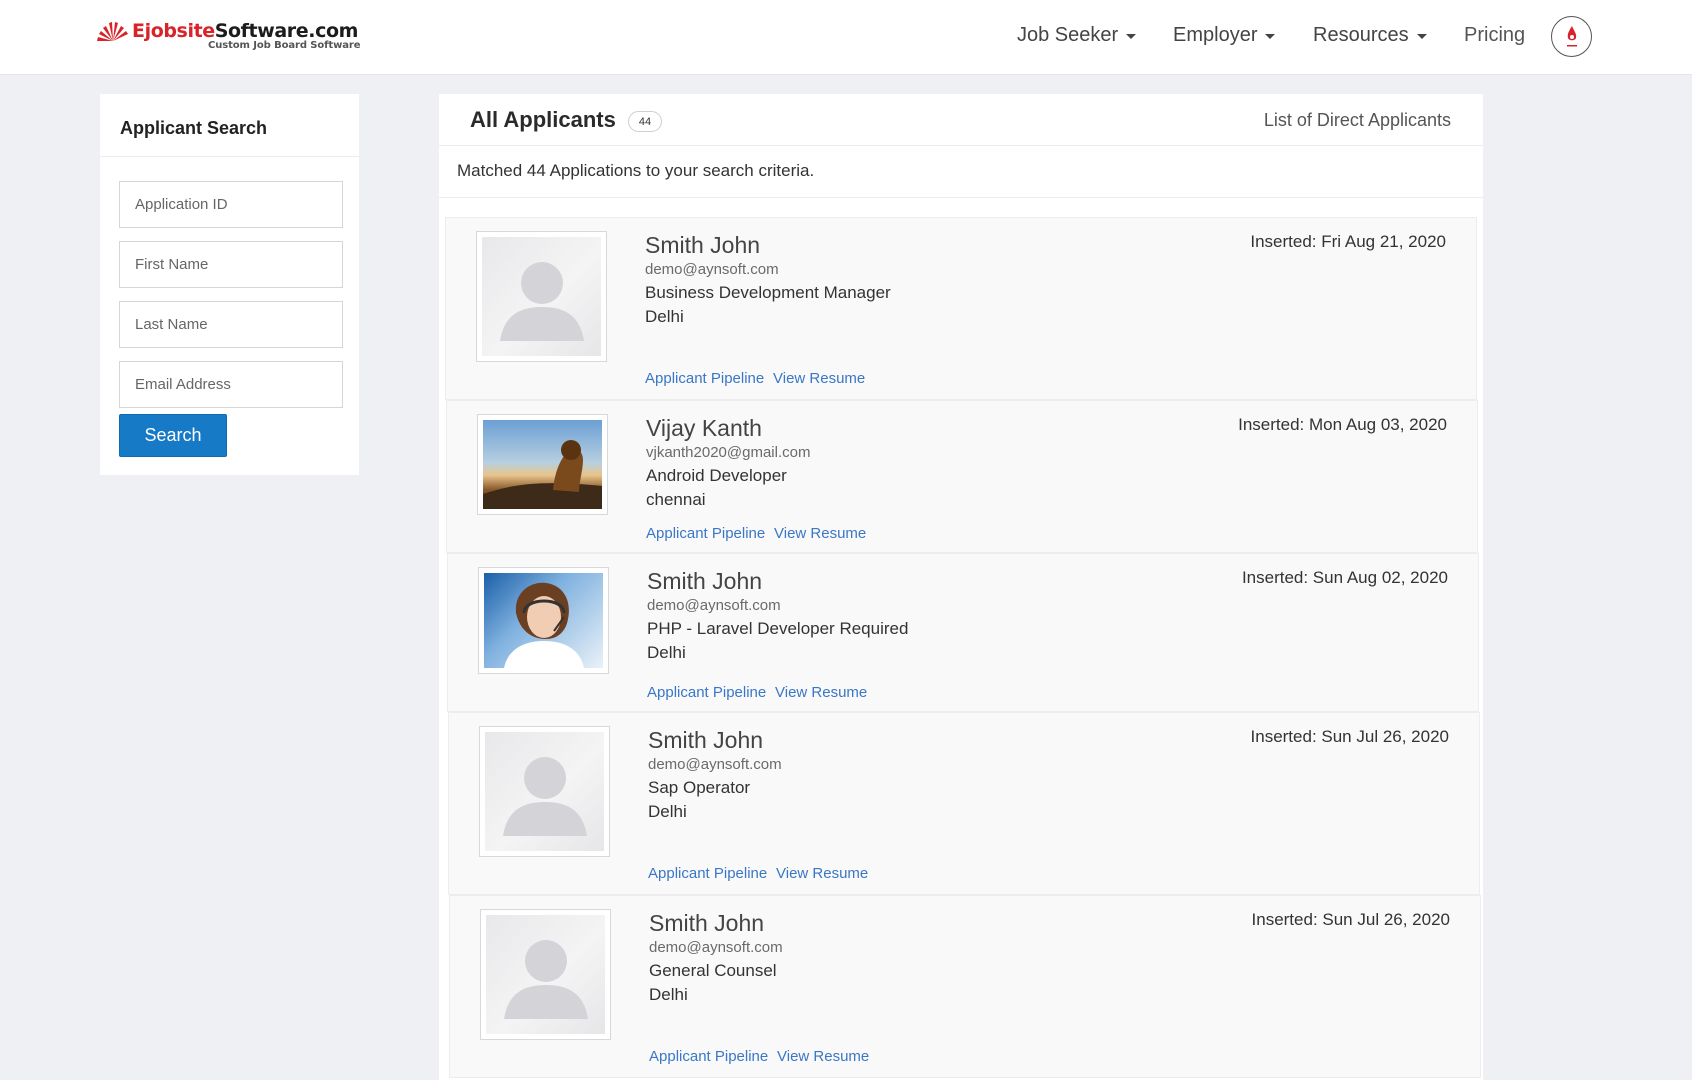  What do you see at coordinates (1361, 34) in the screenshot?
I see `nav-resources-label: Resources` at bounding box center [1361, 34].